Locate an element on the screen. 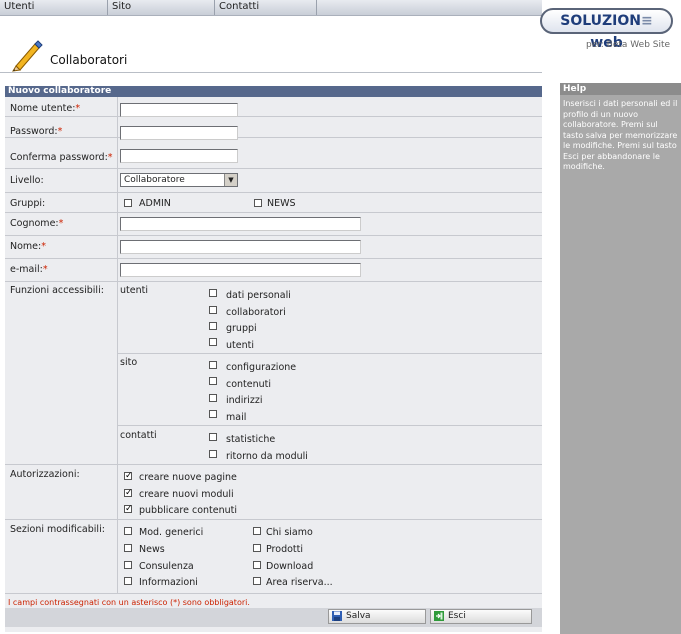  group-admin-label: ADMIN is located at coordinates (155, 203).